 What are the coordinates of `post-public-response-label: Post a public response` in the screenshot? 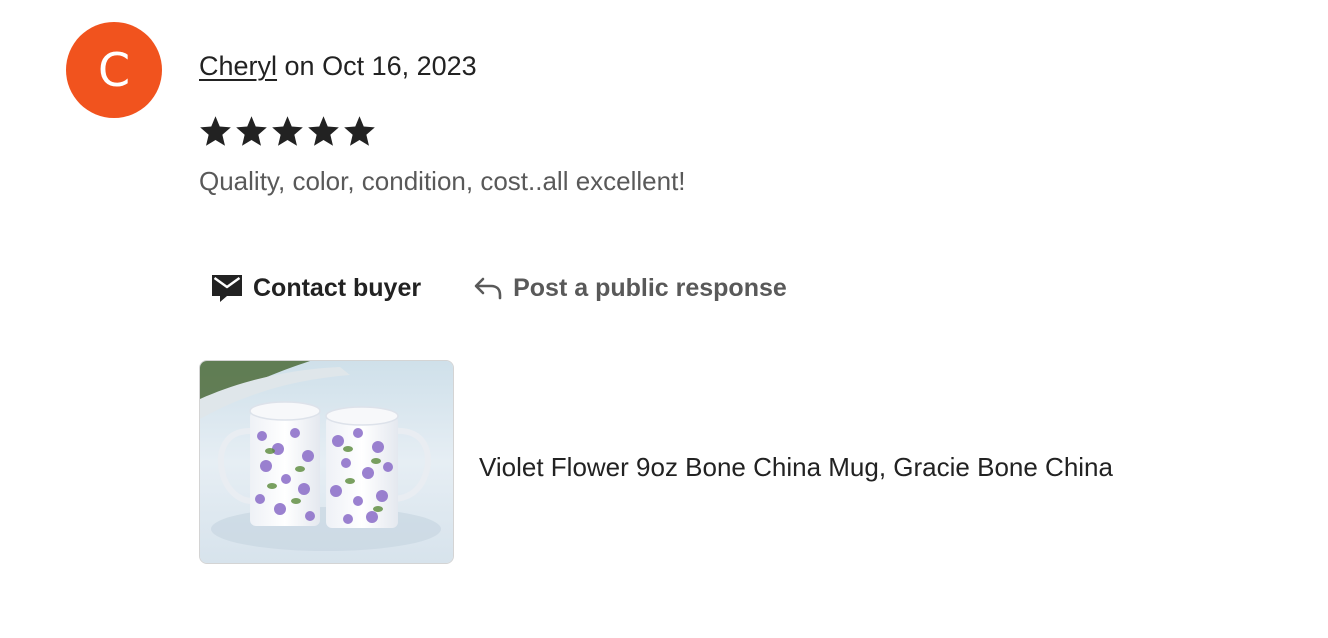 It's located at (650, 288).